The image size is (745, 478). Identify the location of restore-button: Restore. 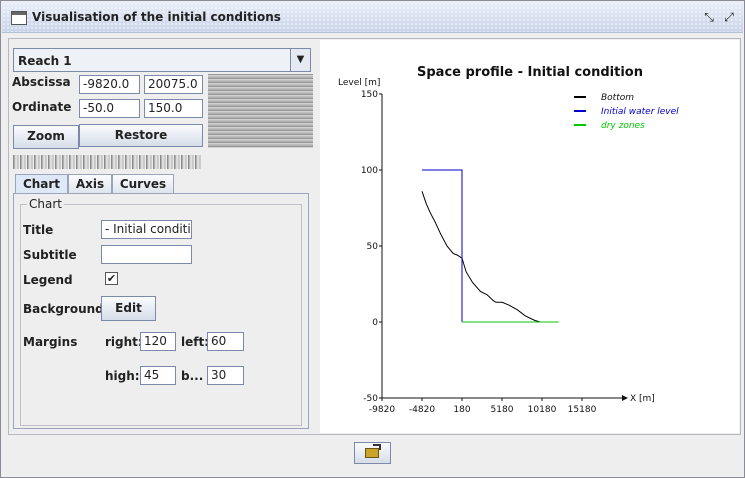
(141, 135).